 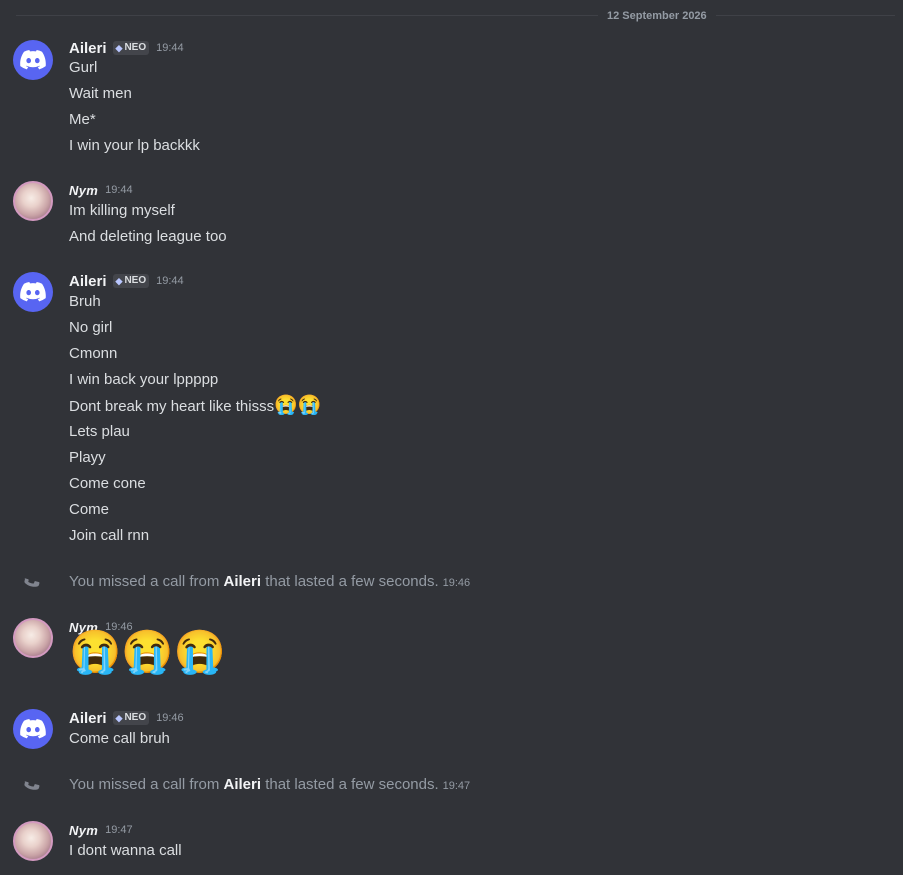 What do you see at coordinates (85, 301) in the screenshot?
I see `message-line: Bruh` at bounding box center [85, 301].